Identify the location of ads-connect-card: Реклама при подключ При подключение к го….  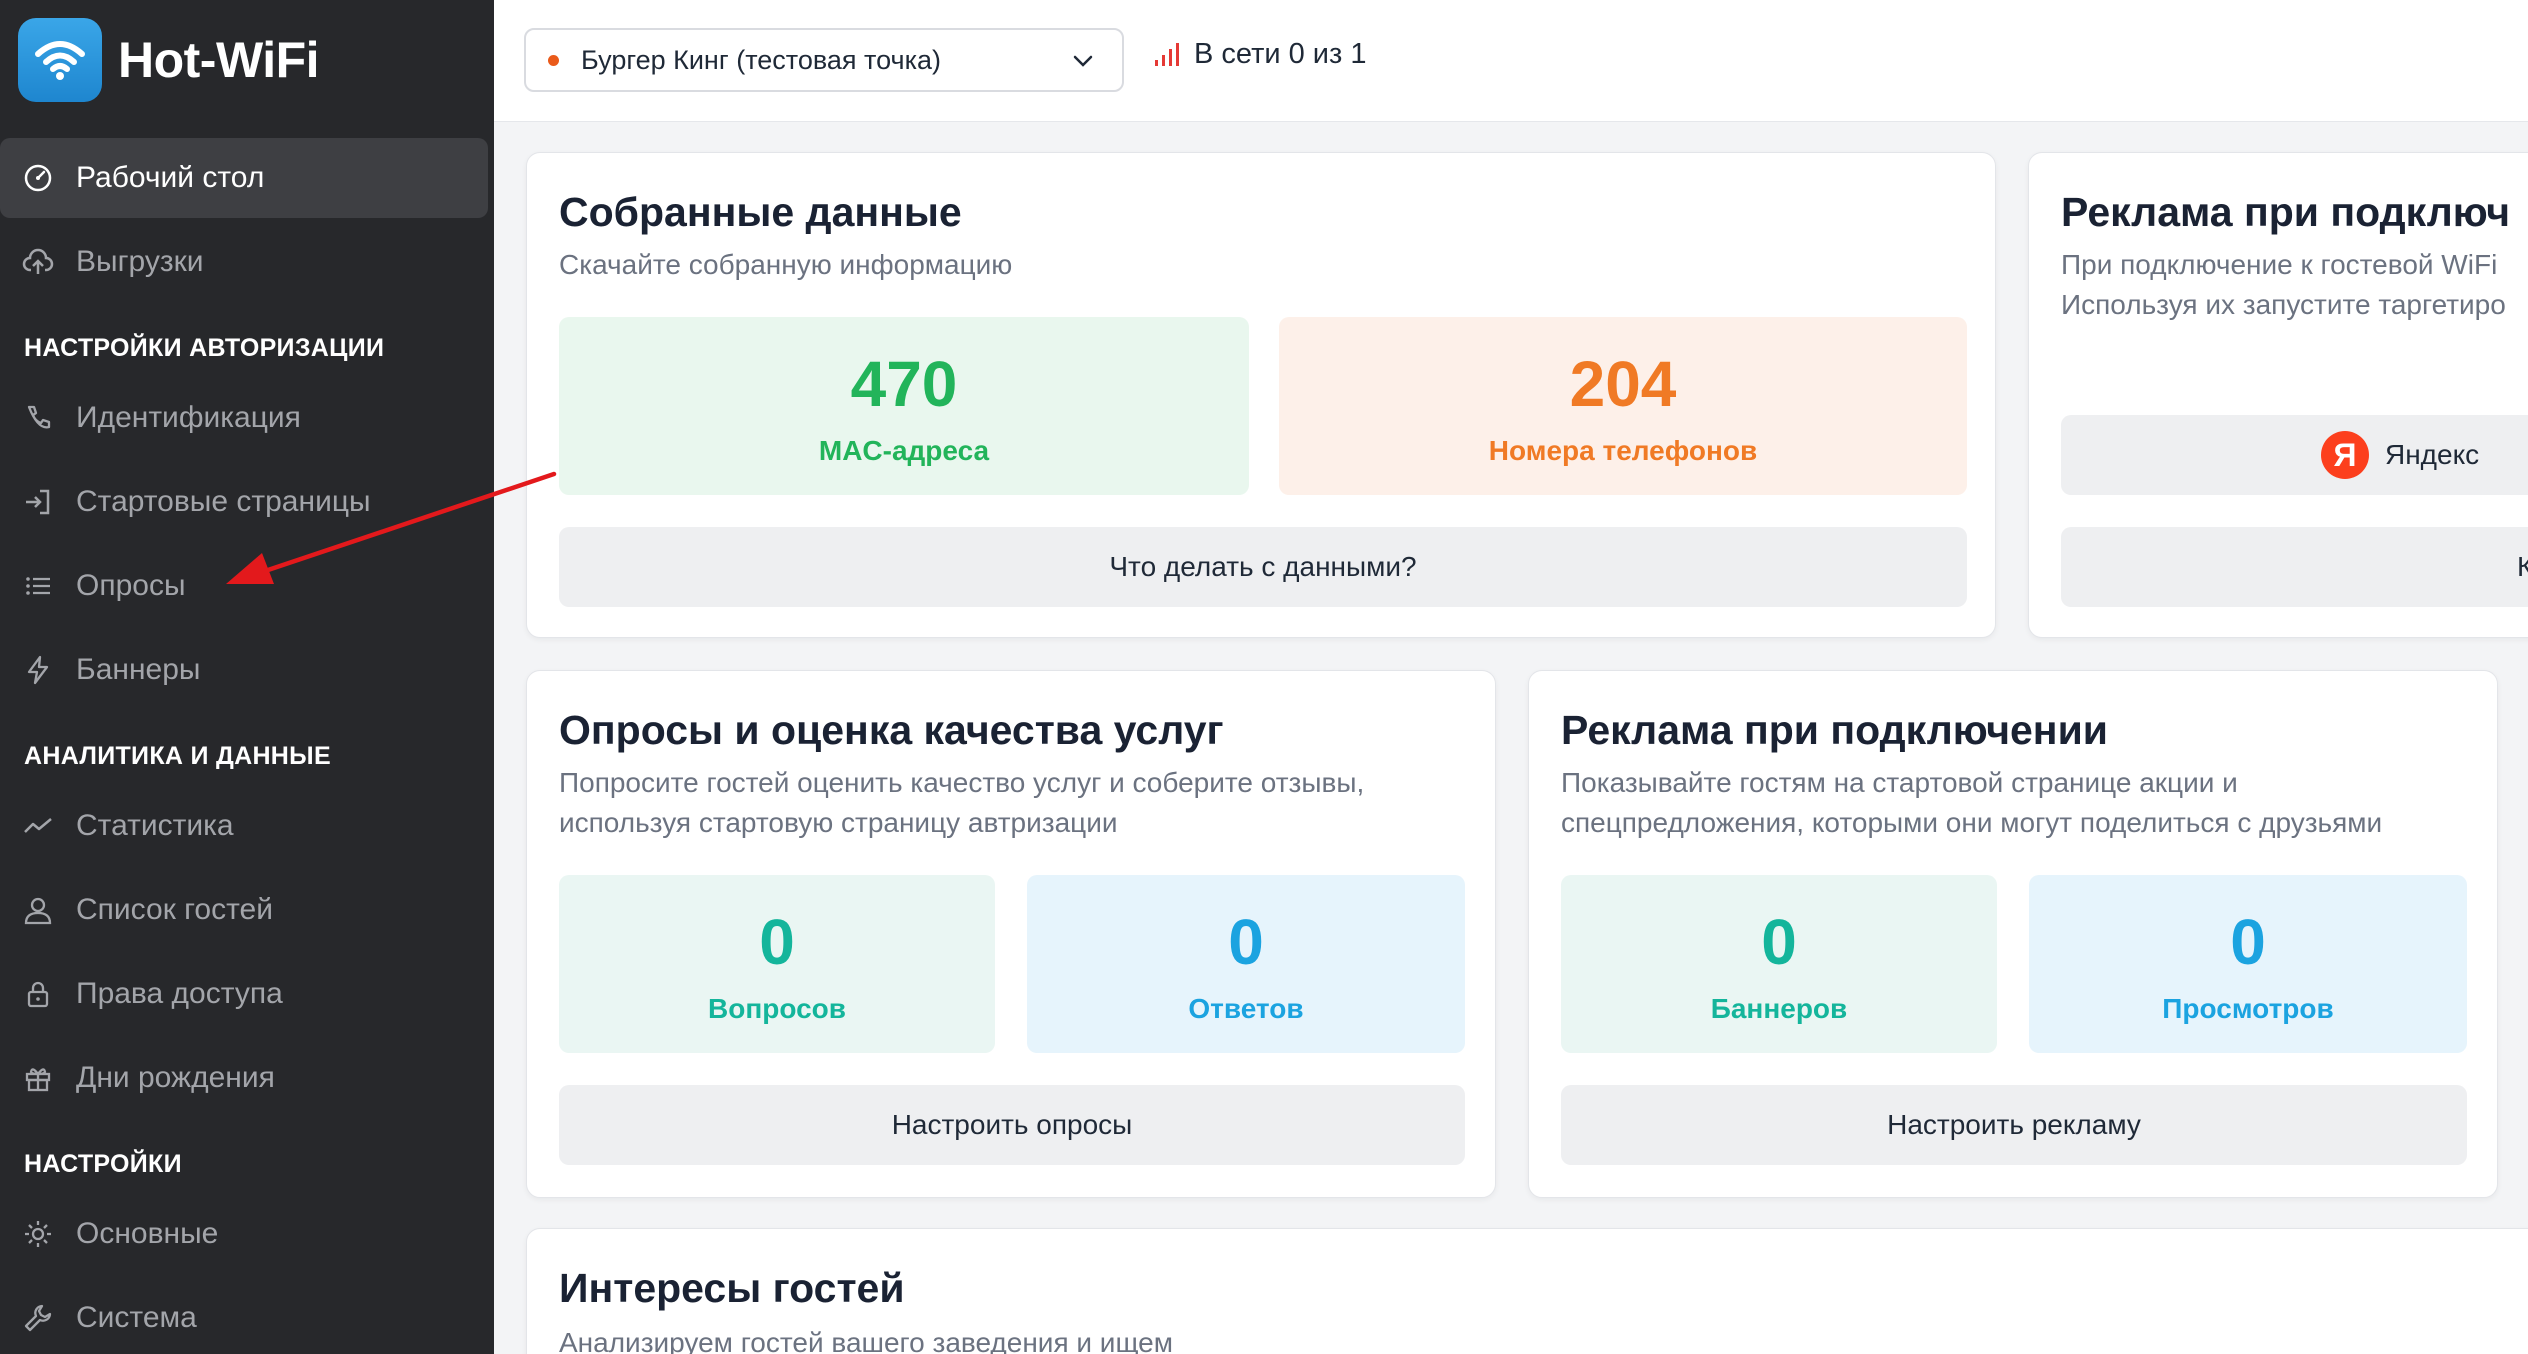
(2278, 395).